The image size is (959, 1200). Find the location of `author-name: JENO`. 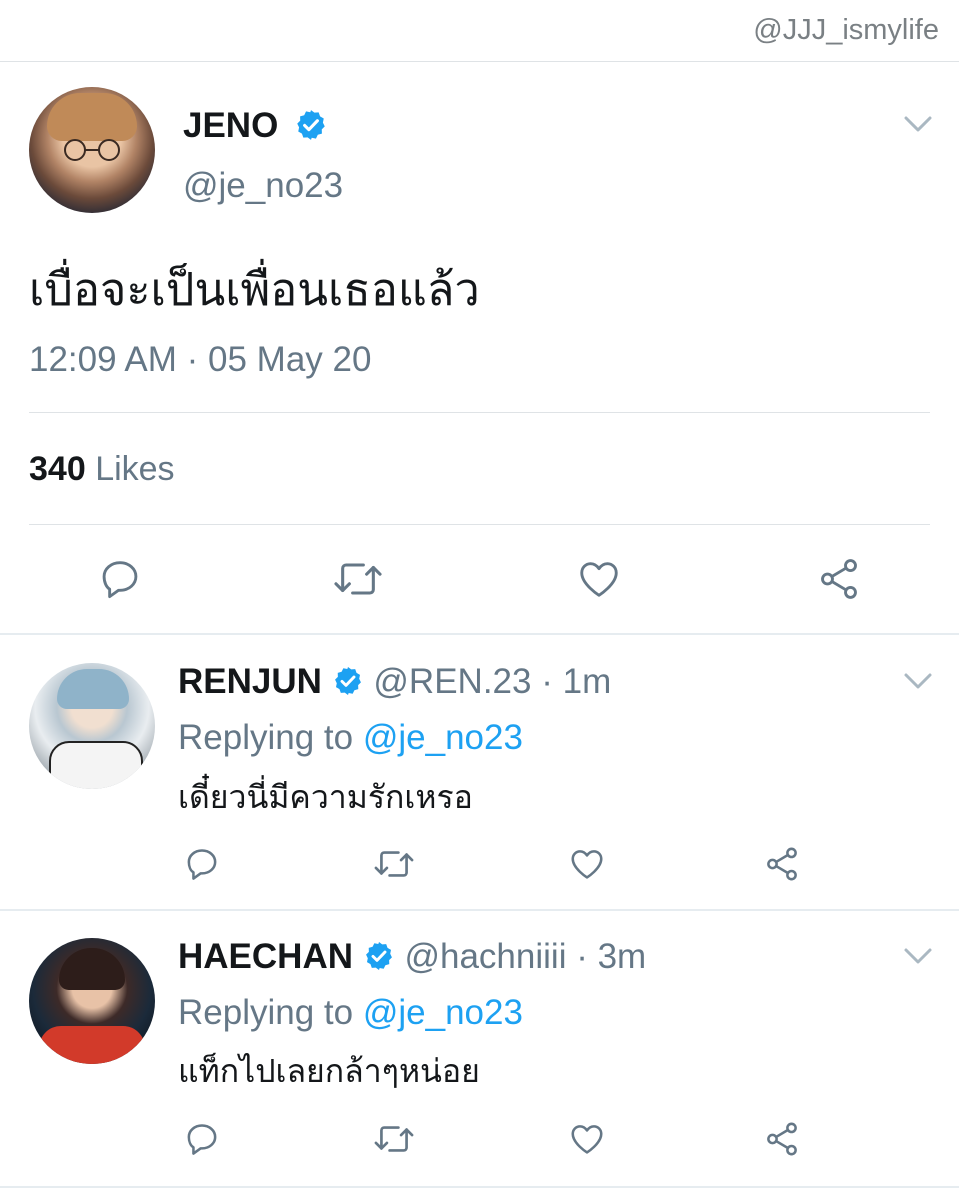

author-name: JENO is located at coordinates (255, 126).